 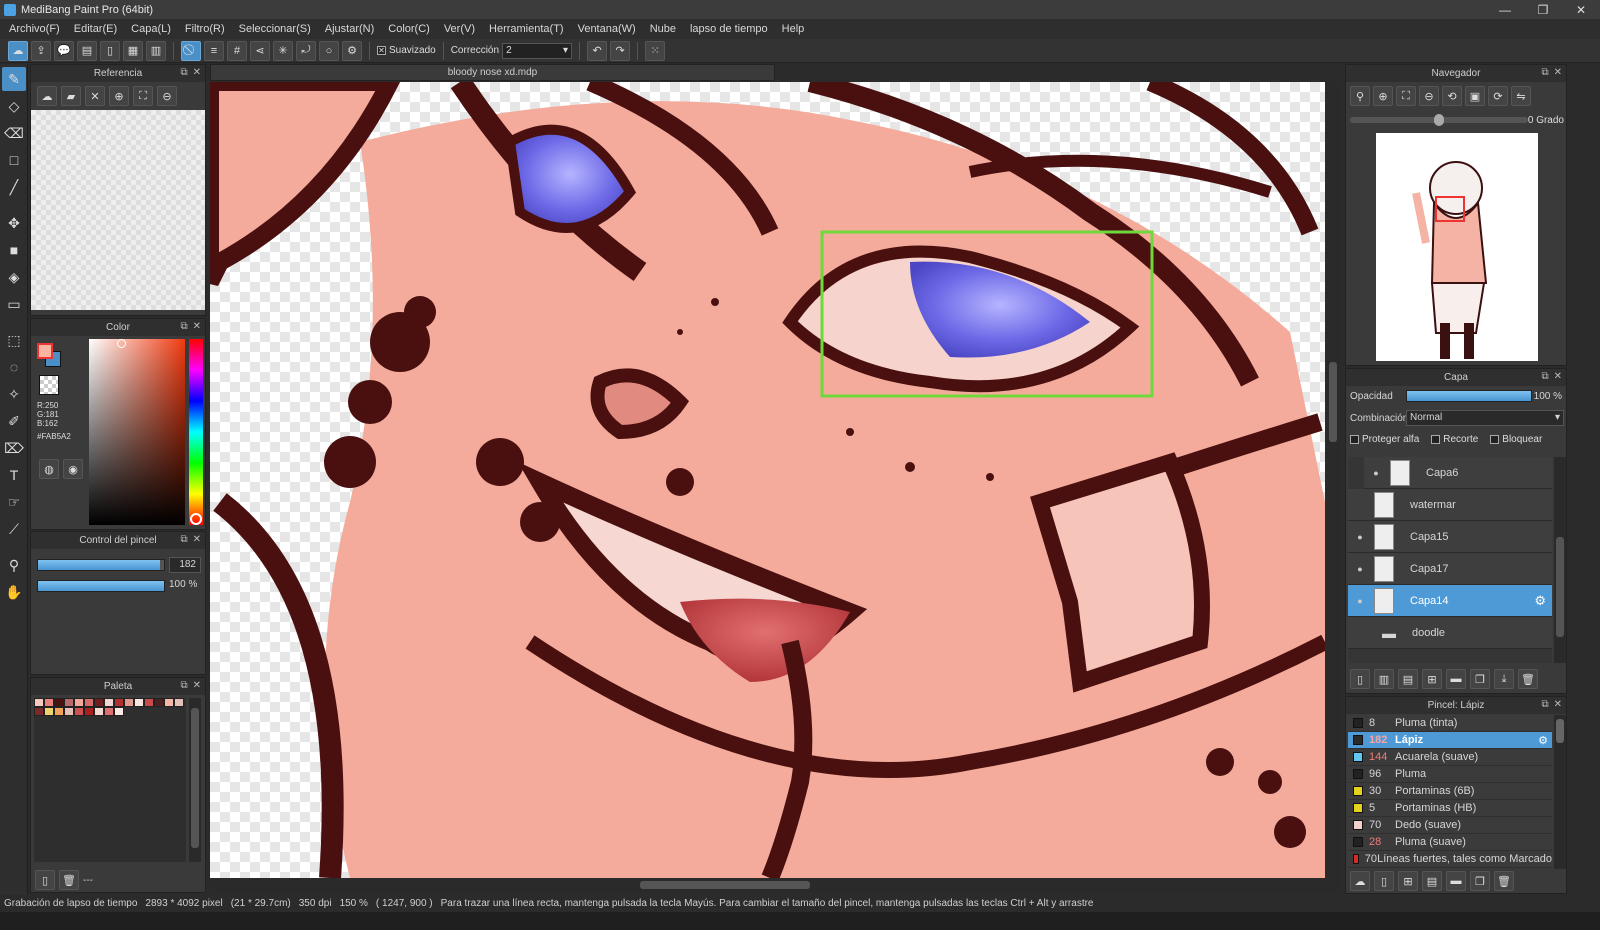 I want to click on snap-parallel-icon: ≡, so click(x=214, y=50).